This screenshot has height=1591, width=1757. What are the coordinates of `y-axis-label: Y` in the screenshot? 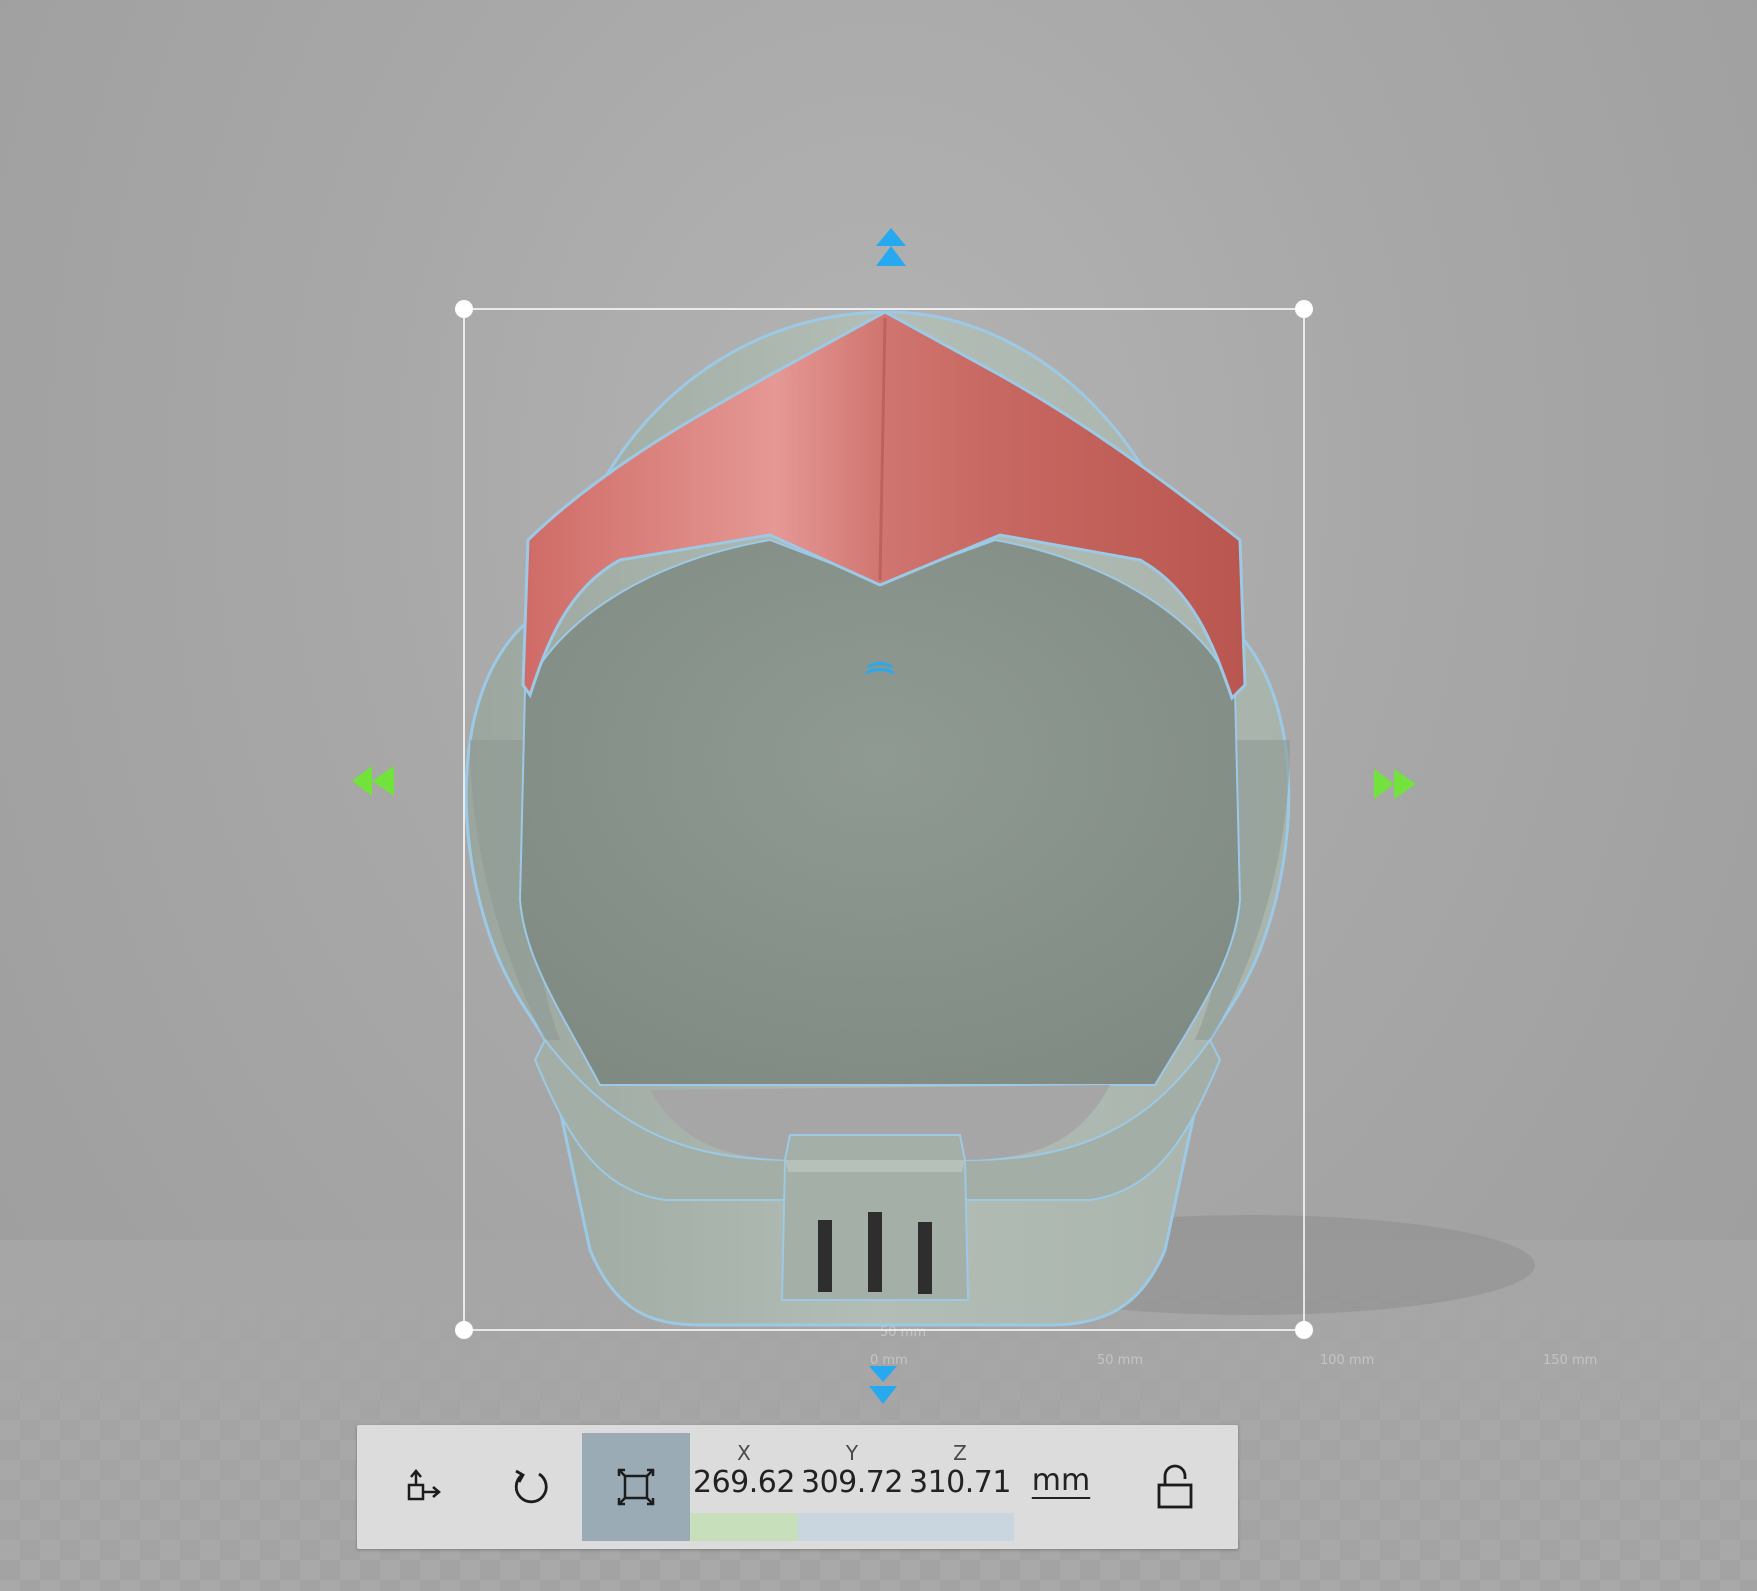 It's located at (852, 1453).